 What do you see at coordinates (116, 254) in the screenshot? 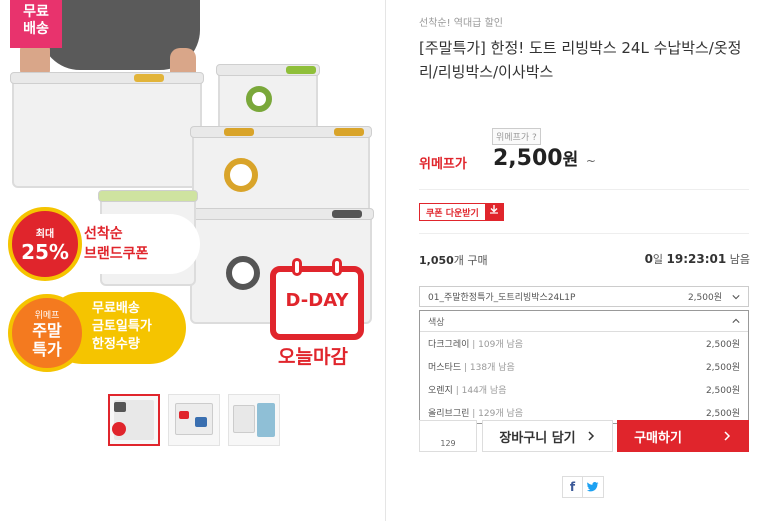
I see `coupon-text-line2: 브랜드쿠폰` at bounding box center [116, 254].